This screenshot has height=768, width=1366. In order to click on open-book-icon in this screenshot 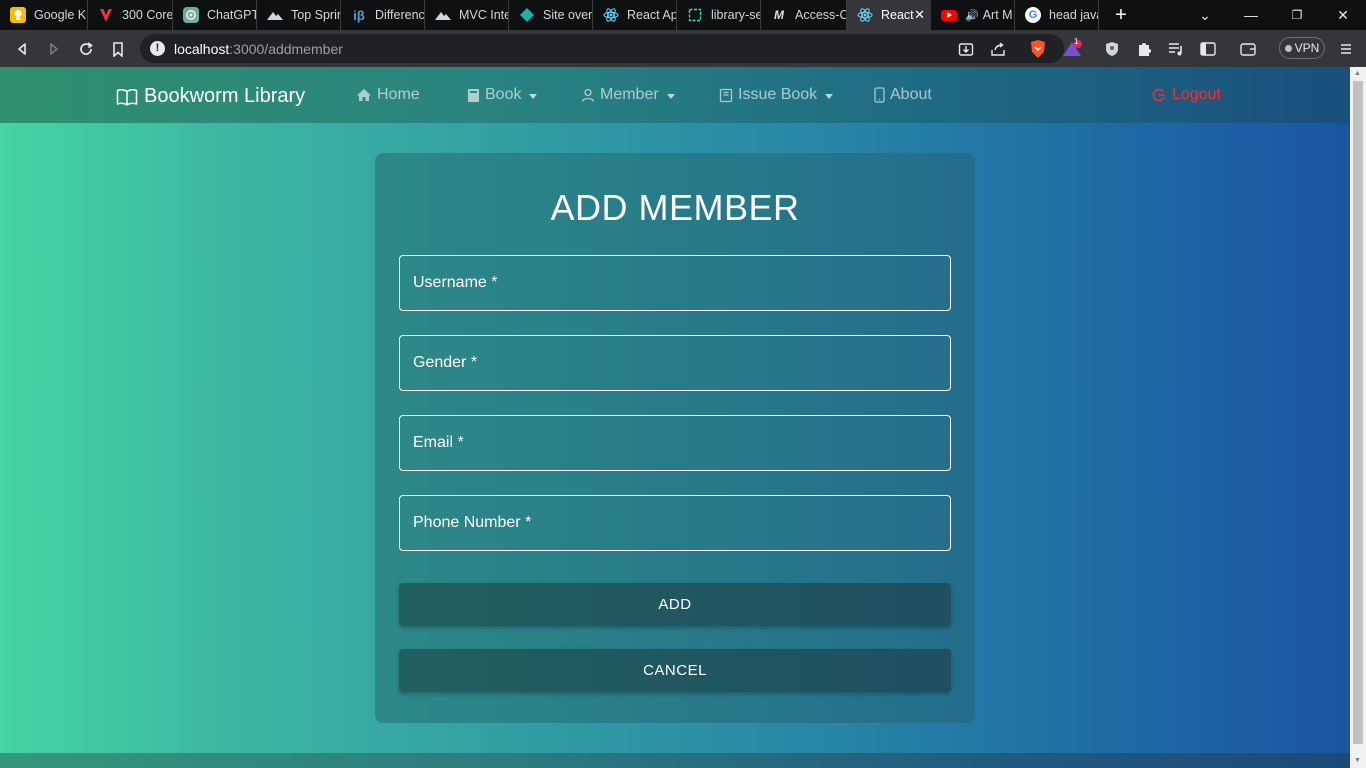, I will do `click(127, 97)`.